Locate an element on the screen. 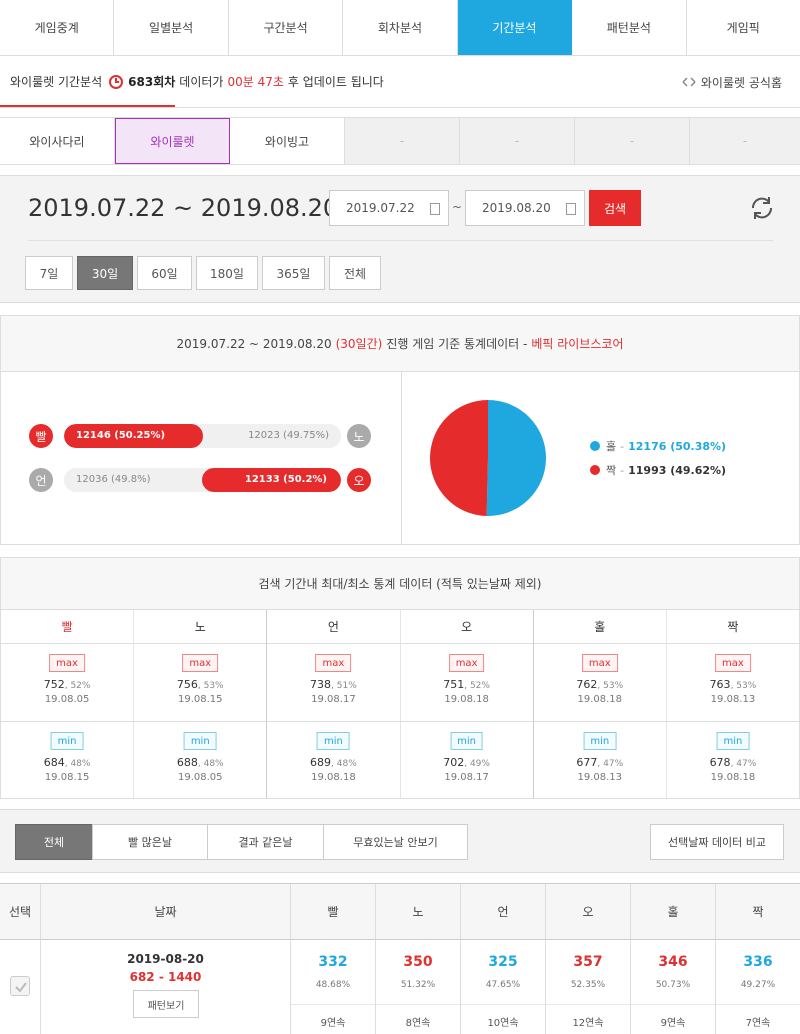 The height and width of the screenshot is (1034, 800). min-date: 19.08.13 is located at coordinates (600, 777).